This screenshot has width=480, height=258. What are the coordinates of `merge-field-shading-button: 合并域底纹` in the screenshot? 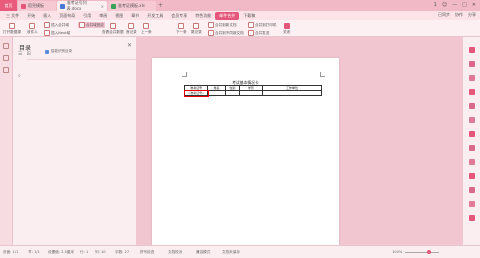 It's located at (91, 25).